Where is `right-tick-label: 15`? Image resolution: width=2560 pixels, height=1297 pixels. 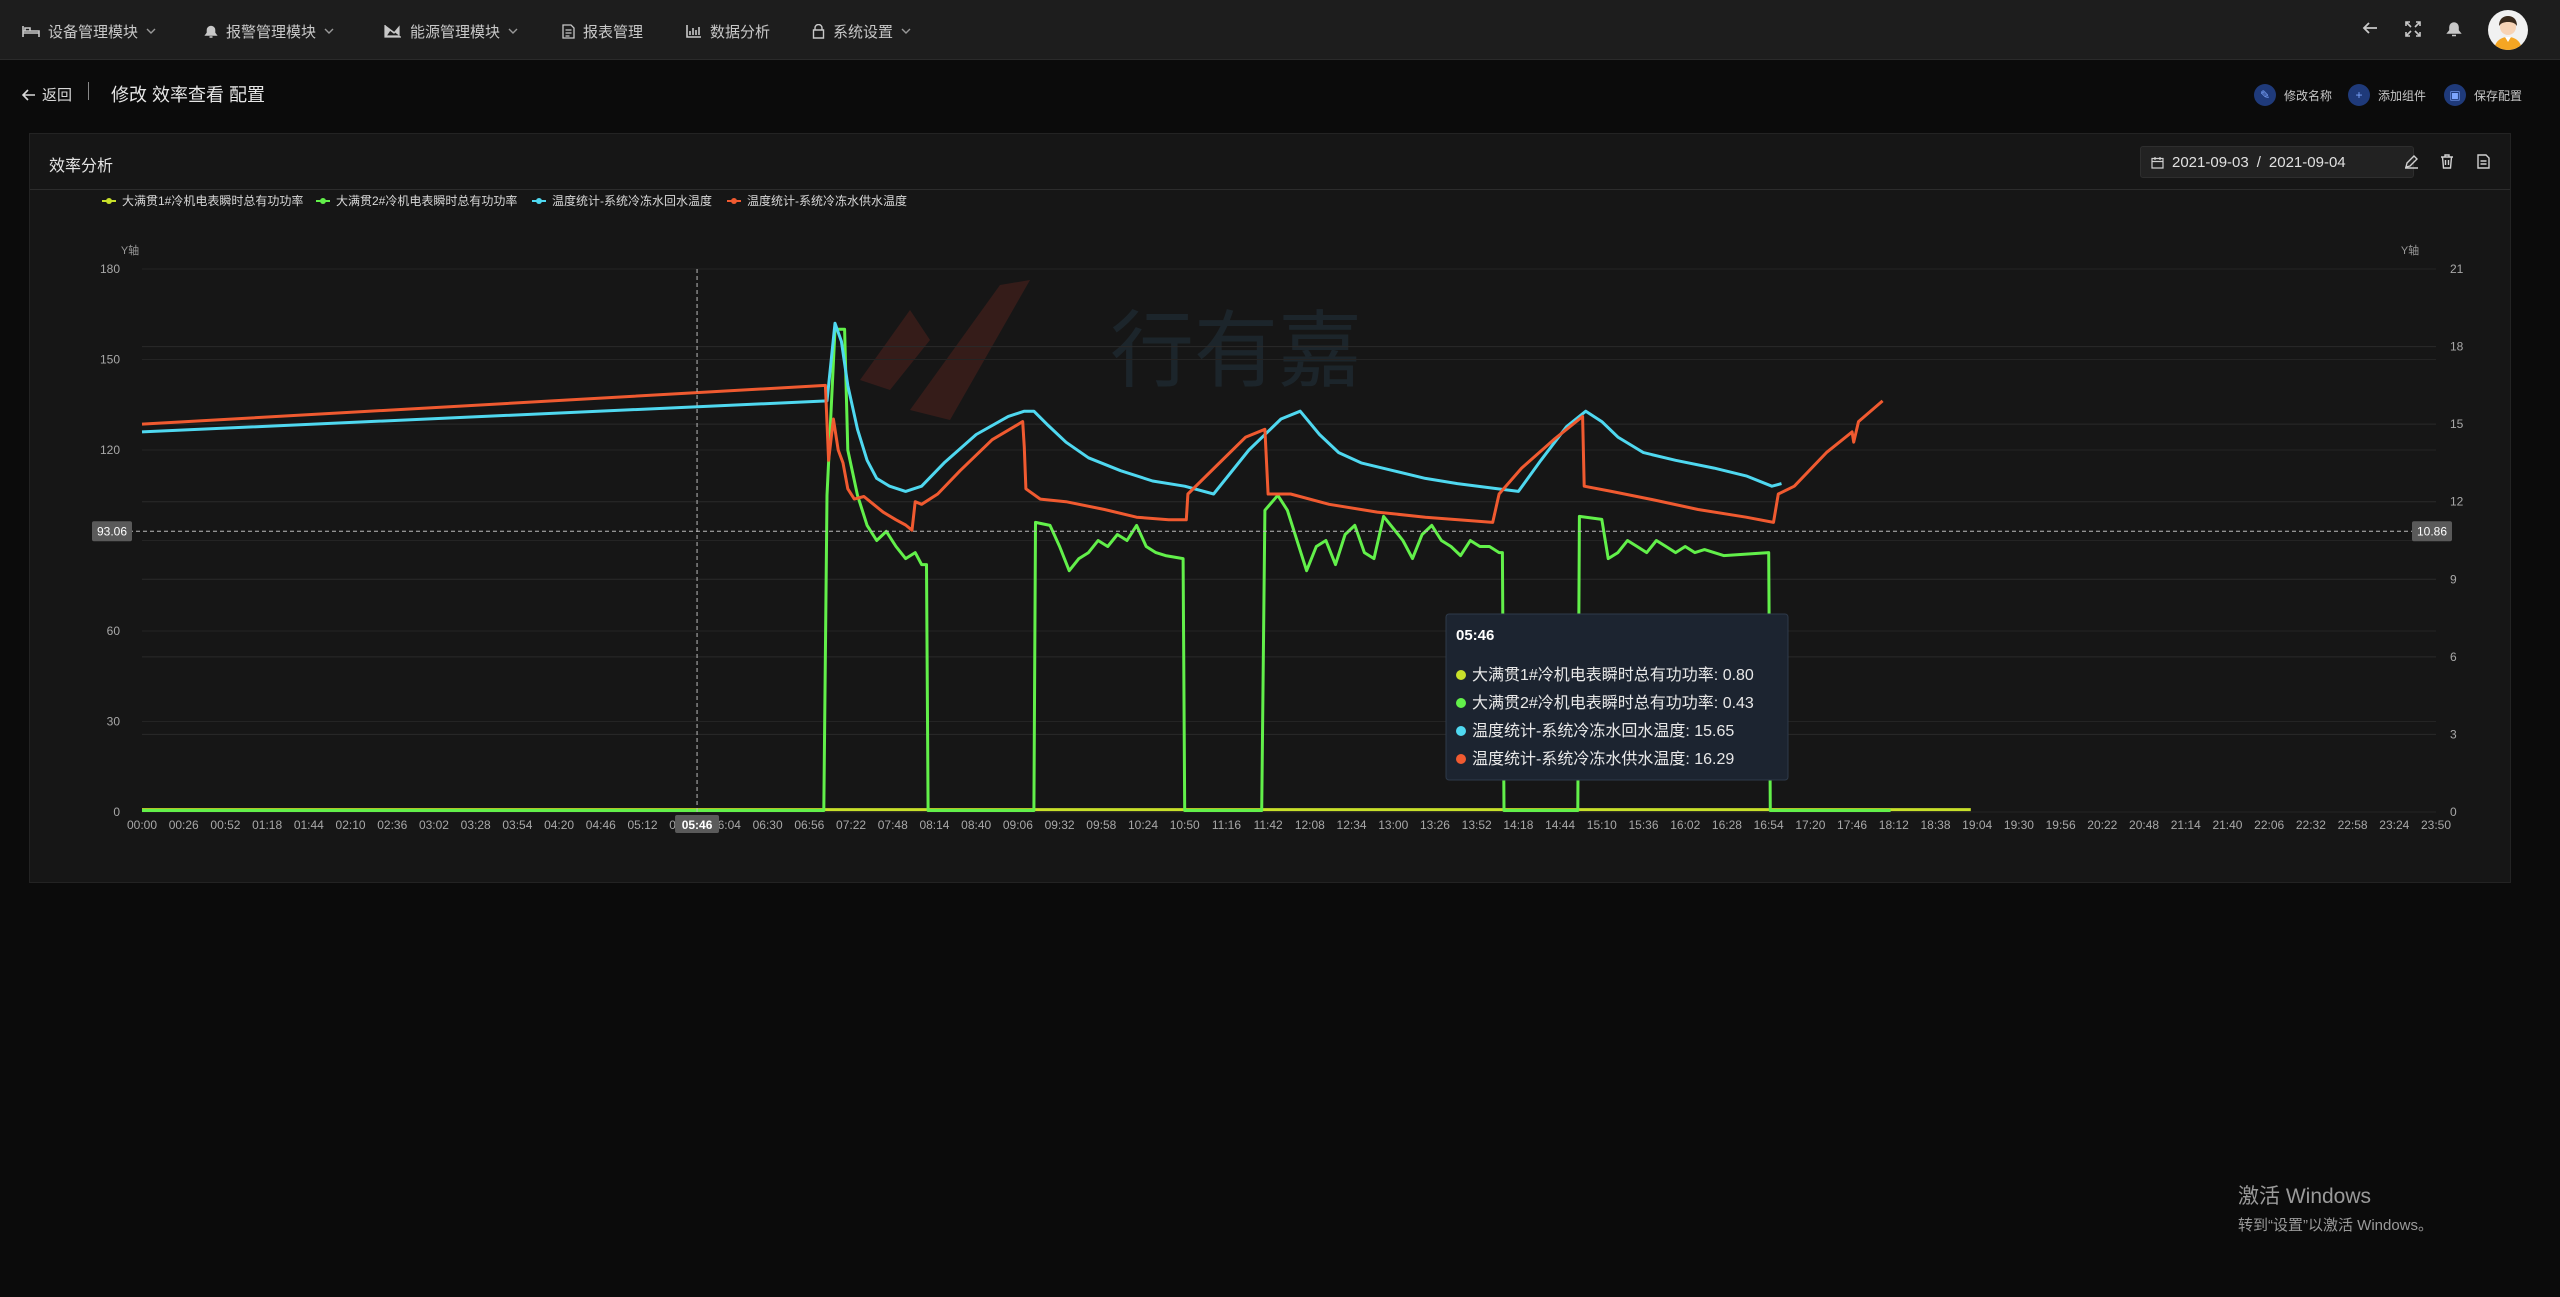
right-tick-label: 15 is located at coordinates (2457, 424).